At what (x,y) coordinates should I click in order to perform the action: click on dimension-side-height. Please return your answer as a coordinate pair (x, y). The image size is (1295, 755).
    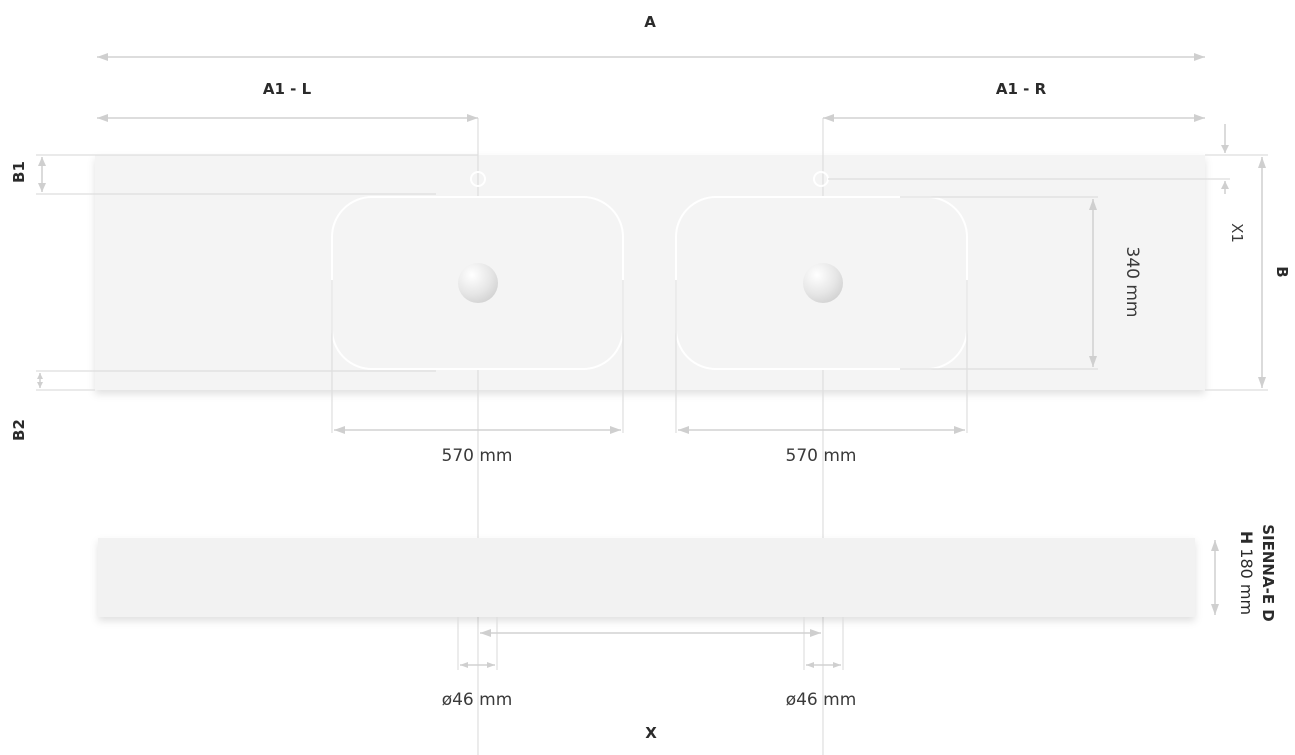
    Looking at the image, I should click on (1215, 577).